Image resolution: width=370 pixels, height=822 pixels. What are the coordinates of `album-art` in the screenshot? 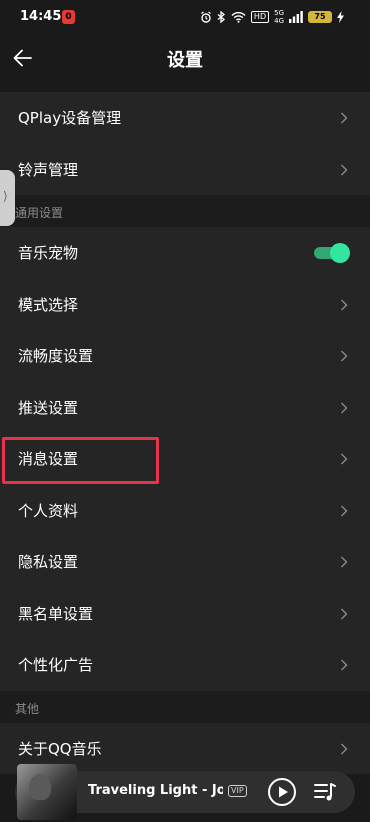 It's located at (47, 792).